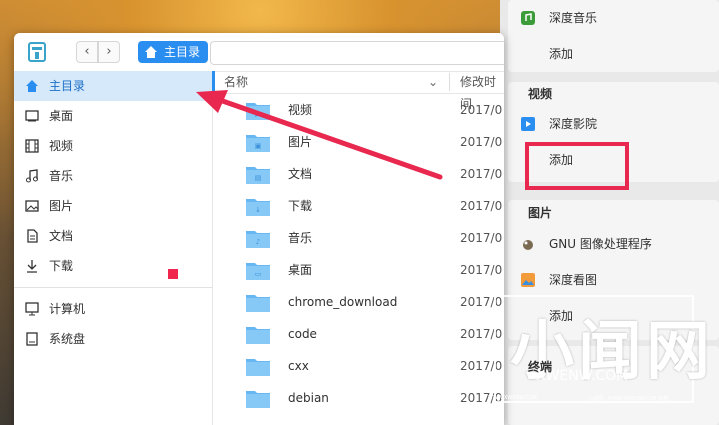  What do you see at coordinates (512, 398) in the screenshot?
I see `watermark-tiny-left: WWW.XWENW.COM` at bounding box center [512, 398].